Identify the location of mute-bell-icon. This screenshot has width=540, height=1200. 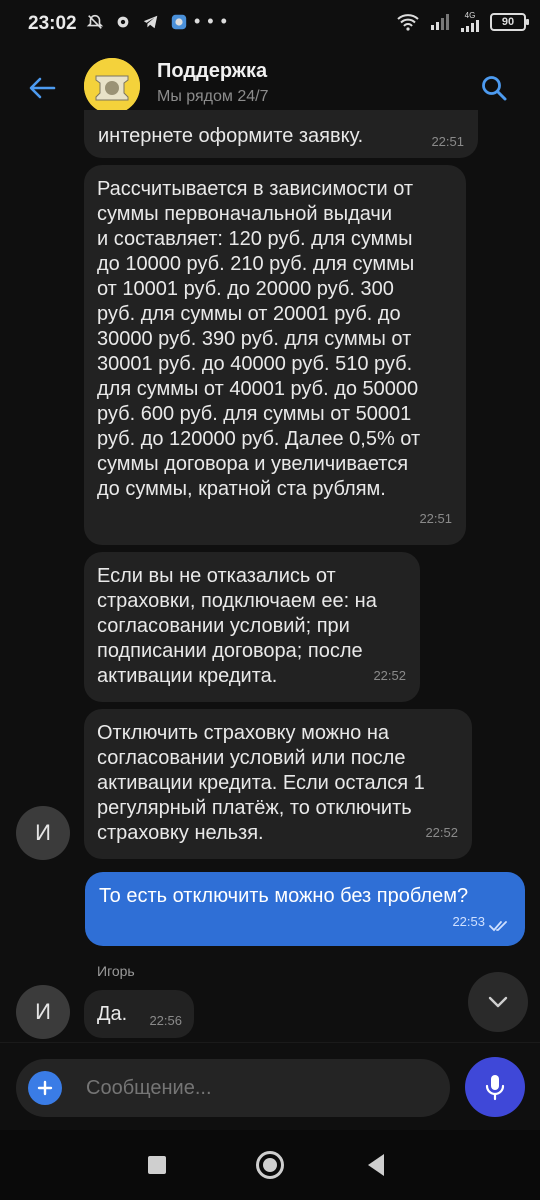
(95, 21).